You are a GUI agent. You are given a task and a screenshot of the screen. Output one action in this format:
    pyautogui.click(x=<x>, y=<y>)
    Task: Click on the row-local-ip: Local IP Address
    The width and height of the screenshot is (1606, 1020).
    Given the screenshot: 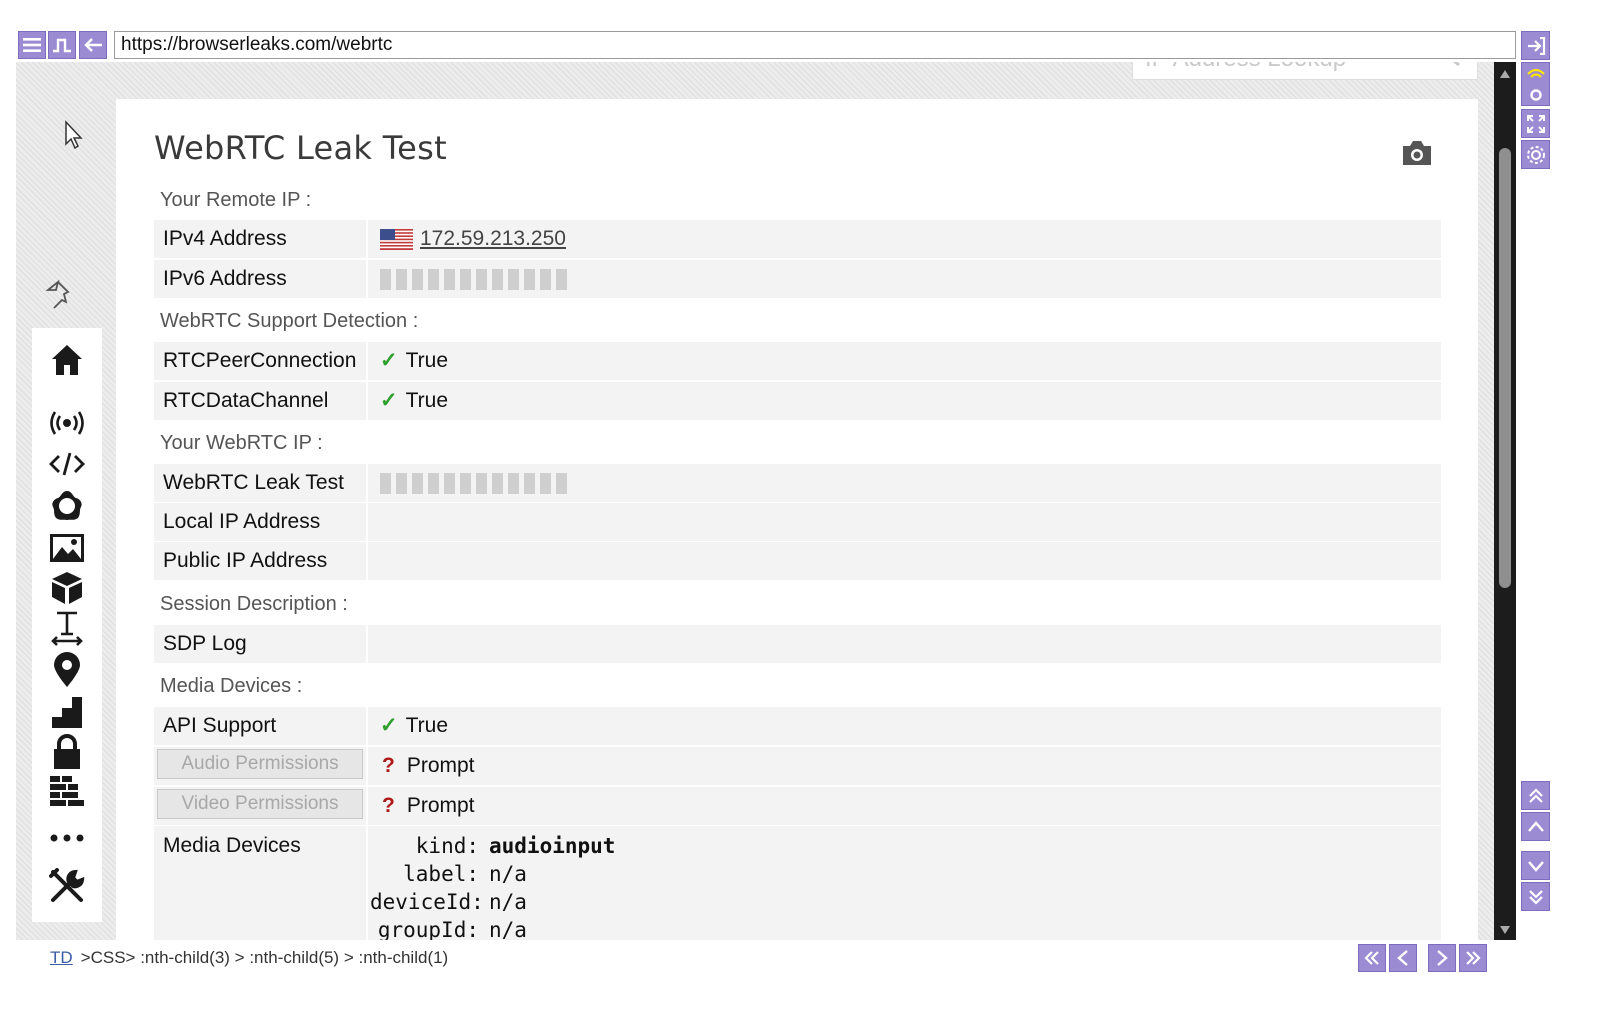 What is the action you would take?
    pyautogui.click(x=797, y=522)
    